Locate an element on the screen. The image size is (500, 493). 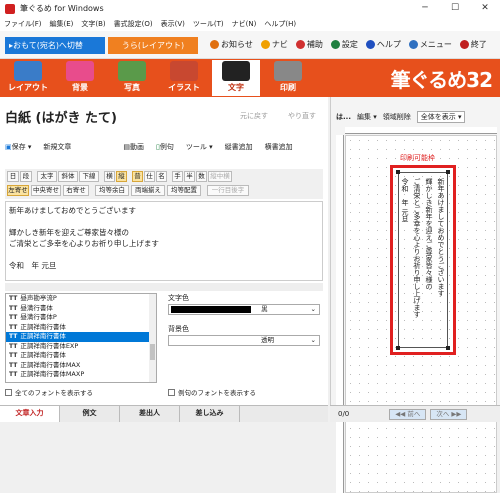
ribbon-tab-5: 印刷 is located at coordinates (288, 78).